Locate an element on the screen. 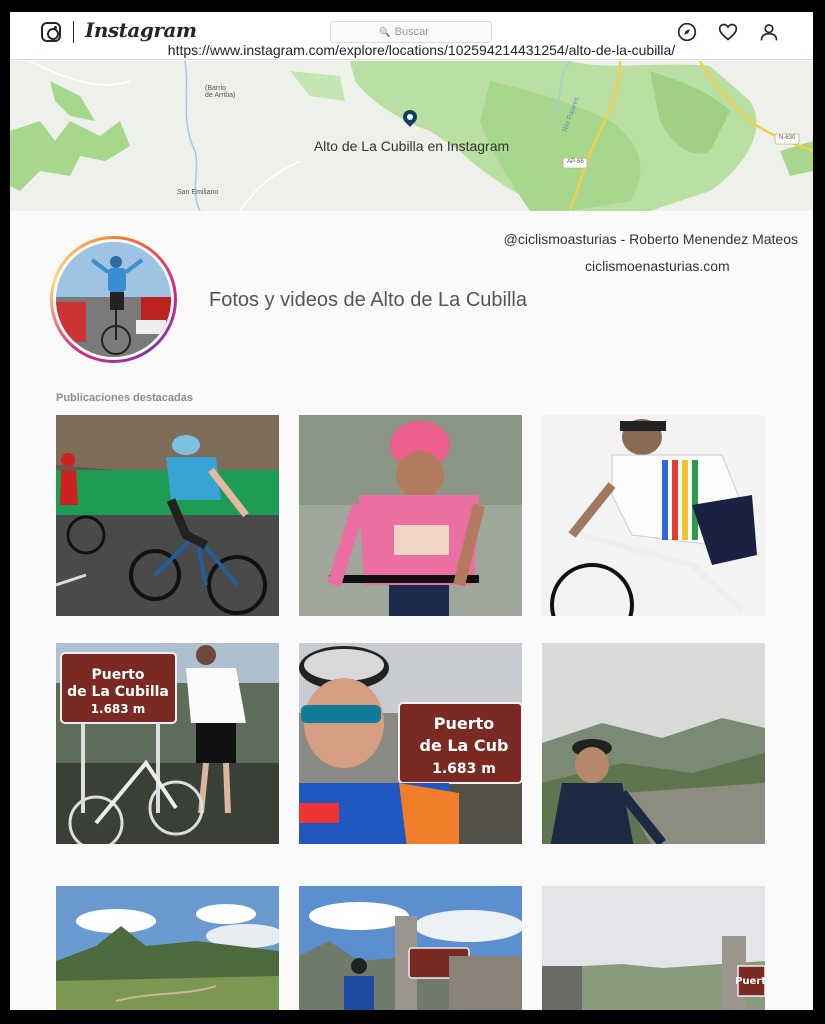 This screenshot has height=1024, width=825. location-avatar-ring is located at coordinates (113, 299).